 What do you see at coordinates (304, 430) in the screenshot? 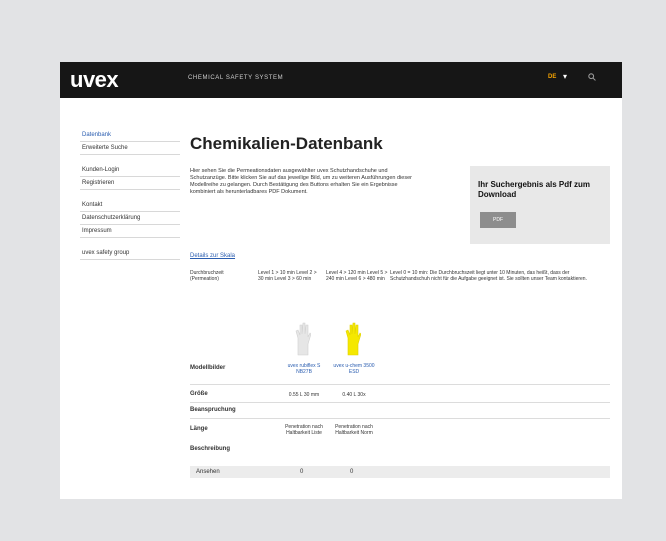
I see `product-length-1: Penetration nach Haltbarkeit Liste` at bounding box center [304, 430].